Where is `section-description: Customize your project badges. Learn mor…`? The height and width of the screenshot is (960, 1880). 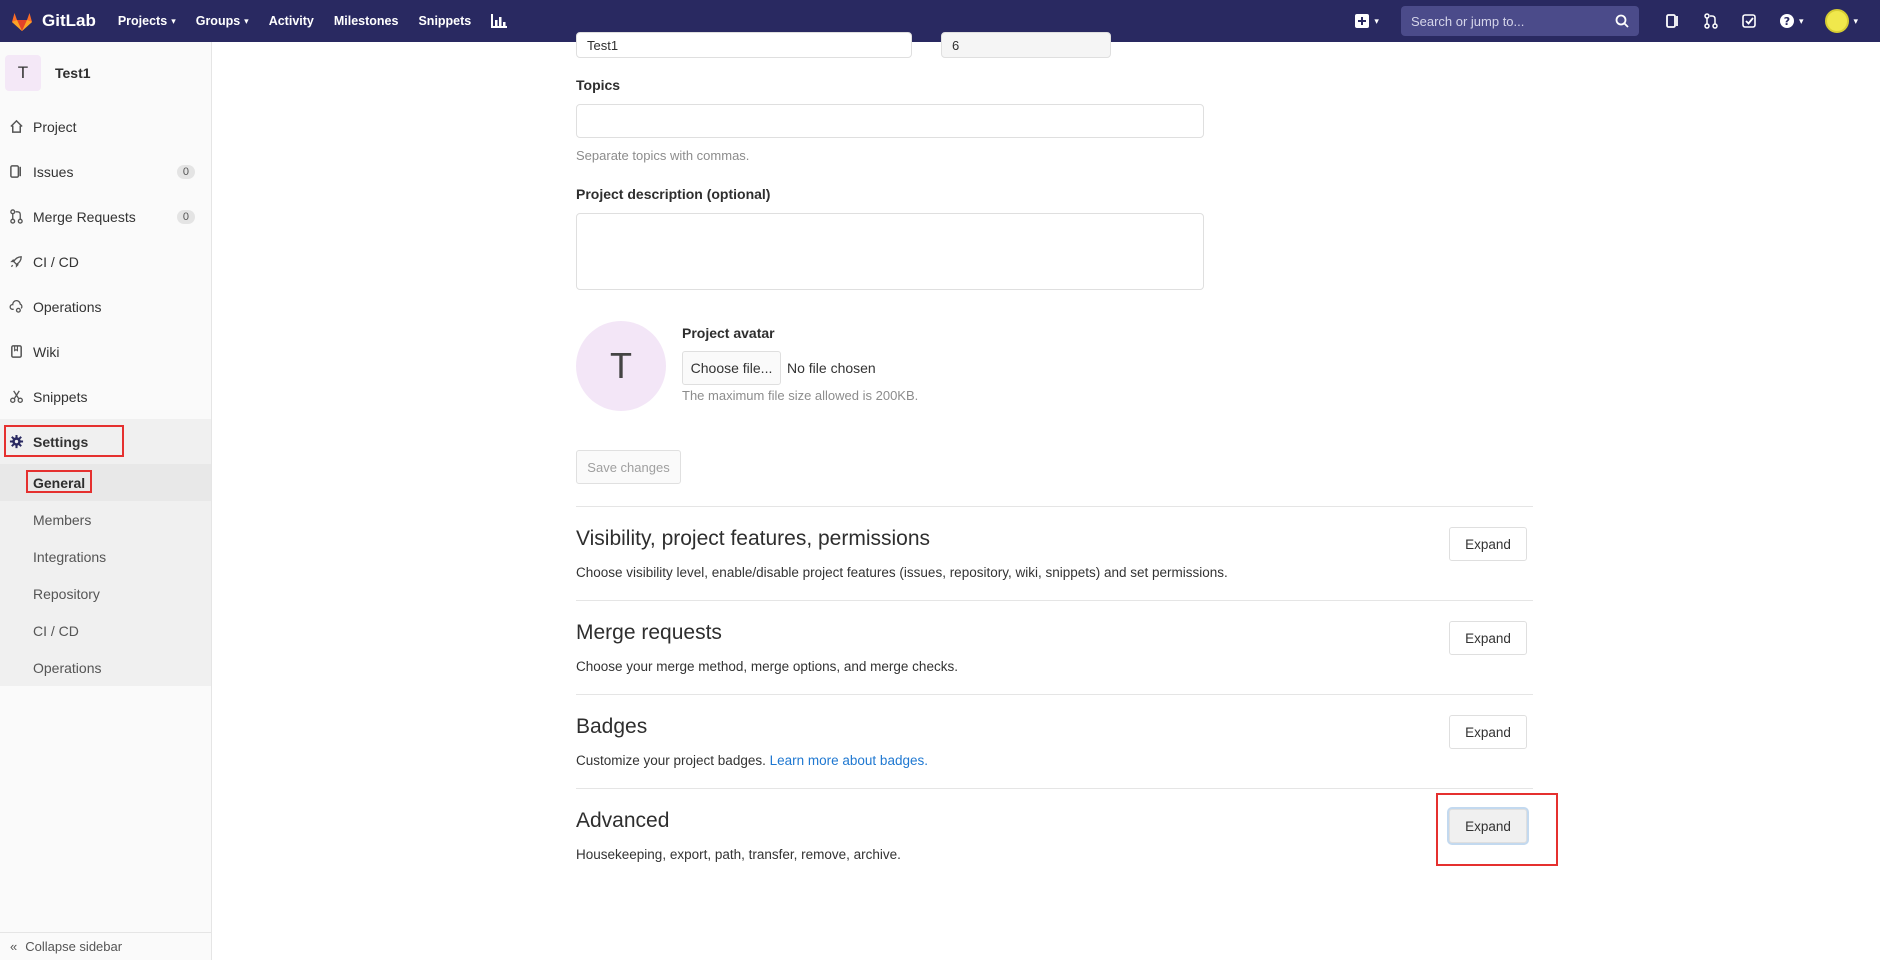 section-description: Customize your project badges. Learn mor… is located at coordinates (752, 760).